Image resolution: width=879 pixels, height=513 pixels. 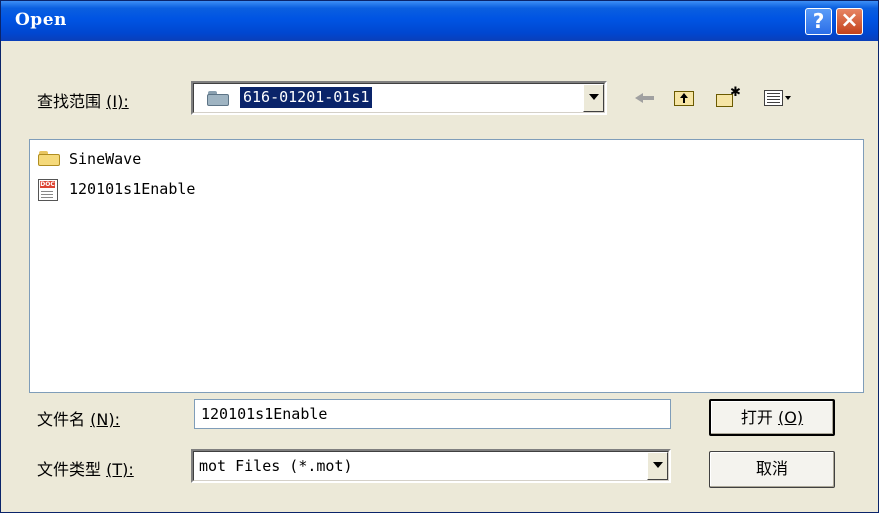 I want to click on list-item-folder: SineWave, so click(x=155, y=160).